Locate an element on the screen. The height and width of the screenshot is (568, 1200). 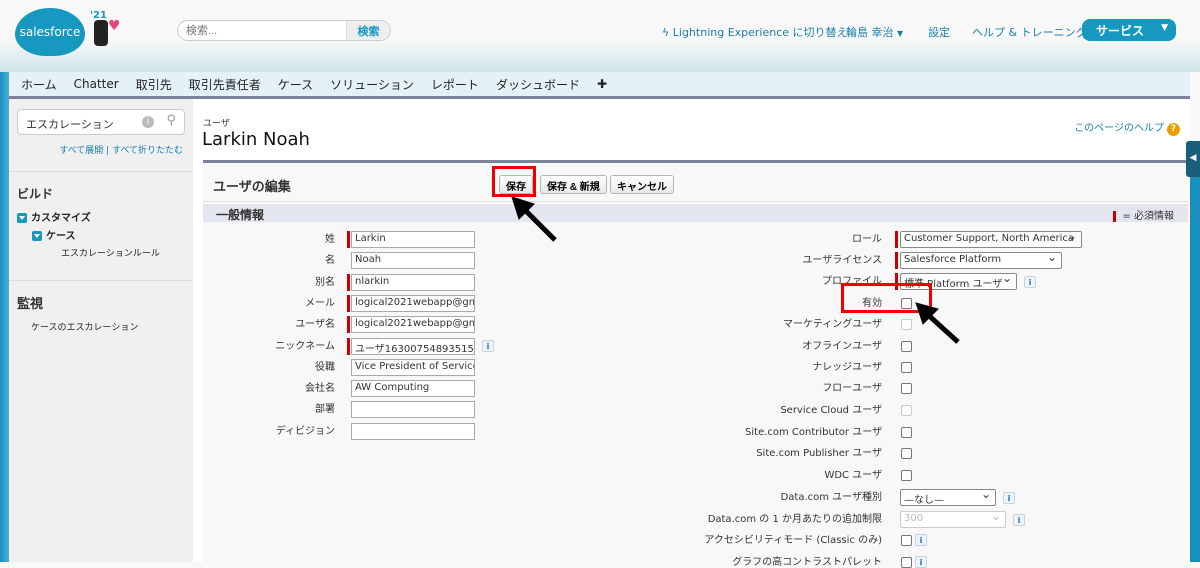
annotation-arrows is located at coordinates (735, 270).